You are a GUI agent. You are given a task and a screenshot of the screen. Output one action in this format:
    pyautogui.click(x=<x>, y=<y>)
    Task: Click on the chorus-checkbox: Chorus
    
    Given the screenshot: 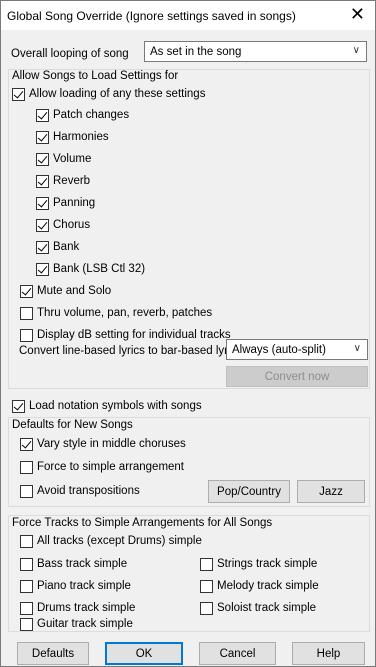 What is the action you would take?
    pyautogui.click(x=63, y=225)
    